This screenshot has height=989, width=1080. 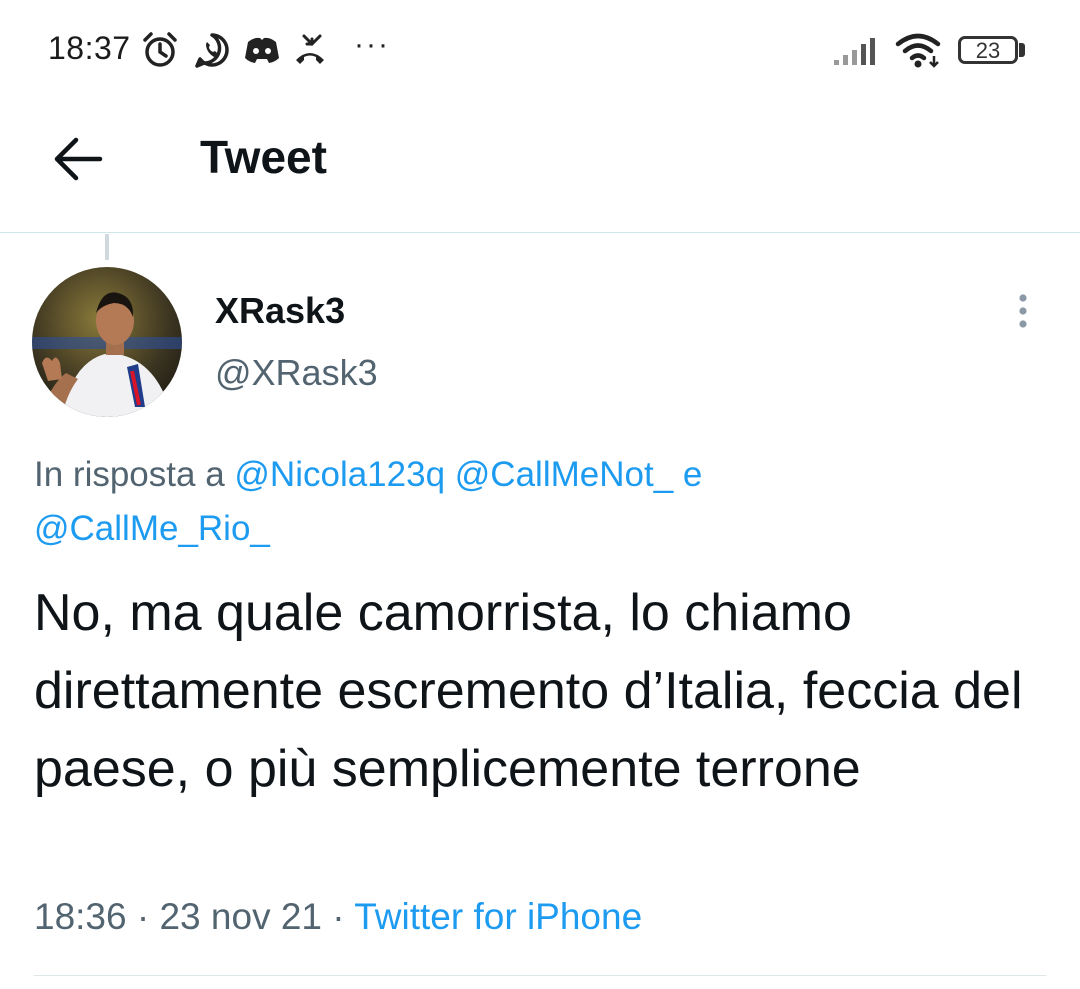 What do you see at coordinates (918, 50) in the screenshot?
I see `wifi-icon` at bounding box center [918, 50].